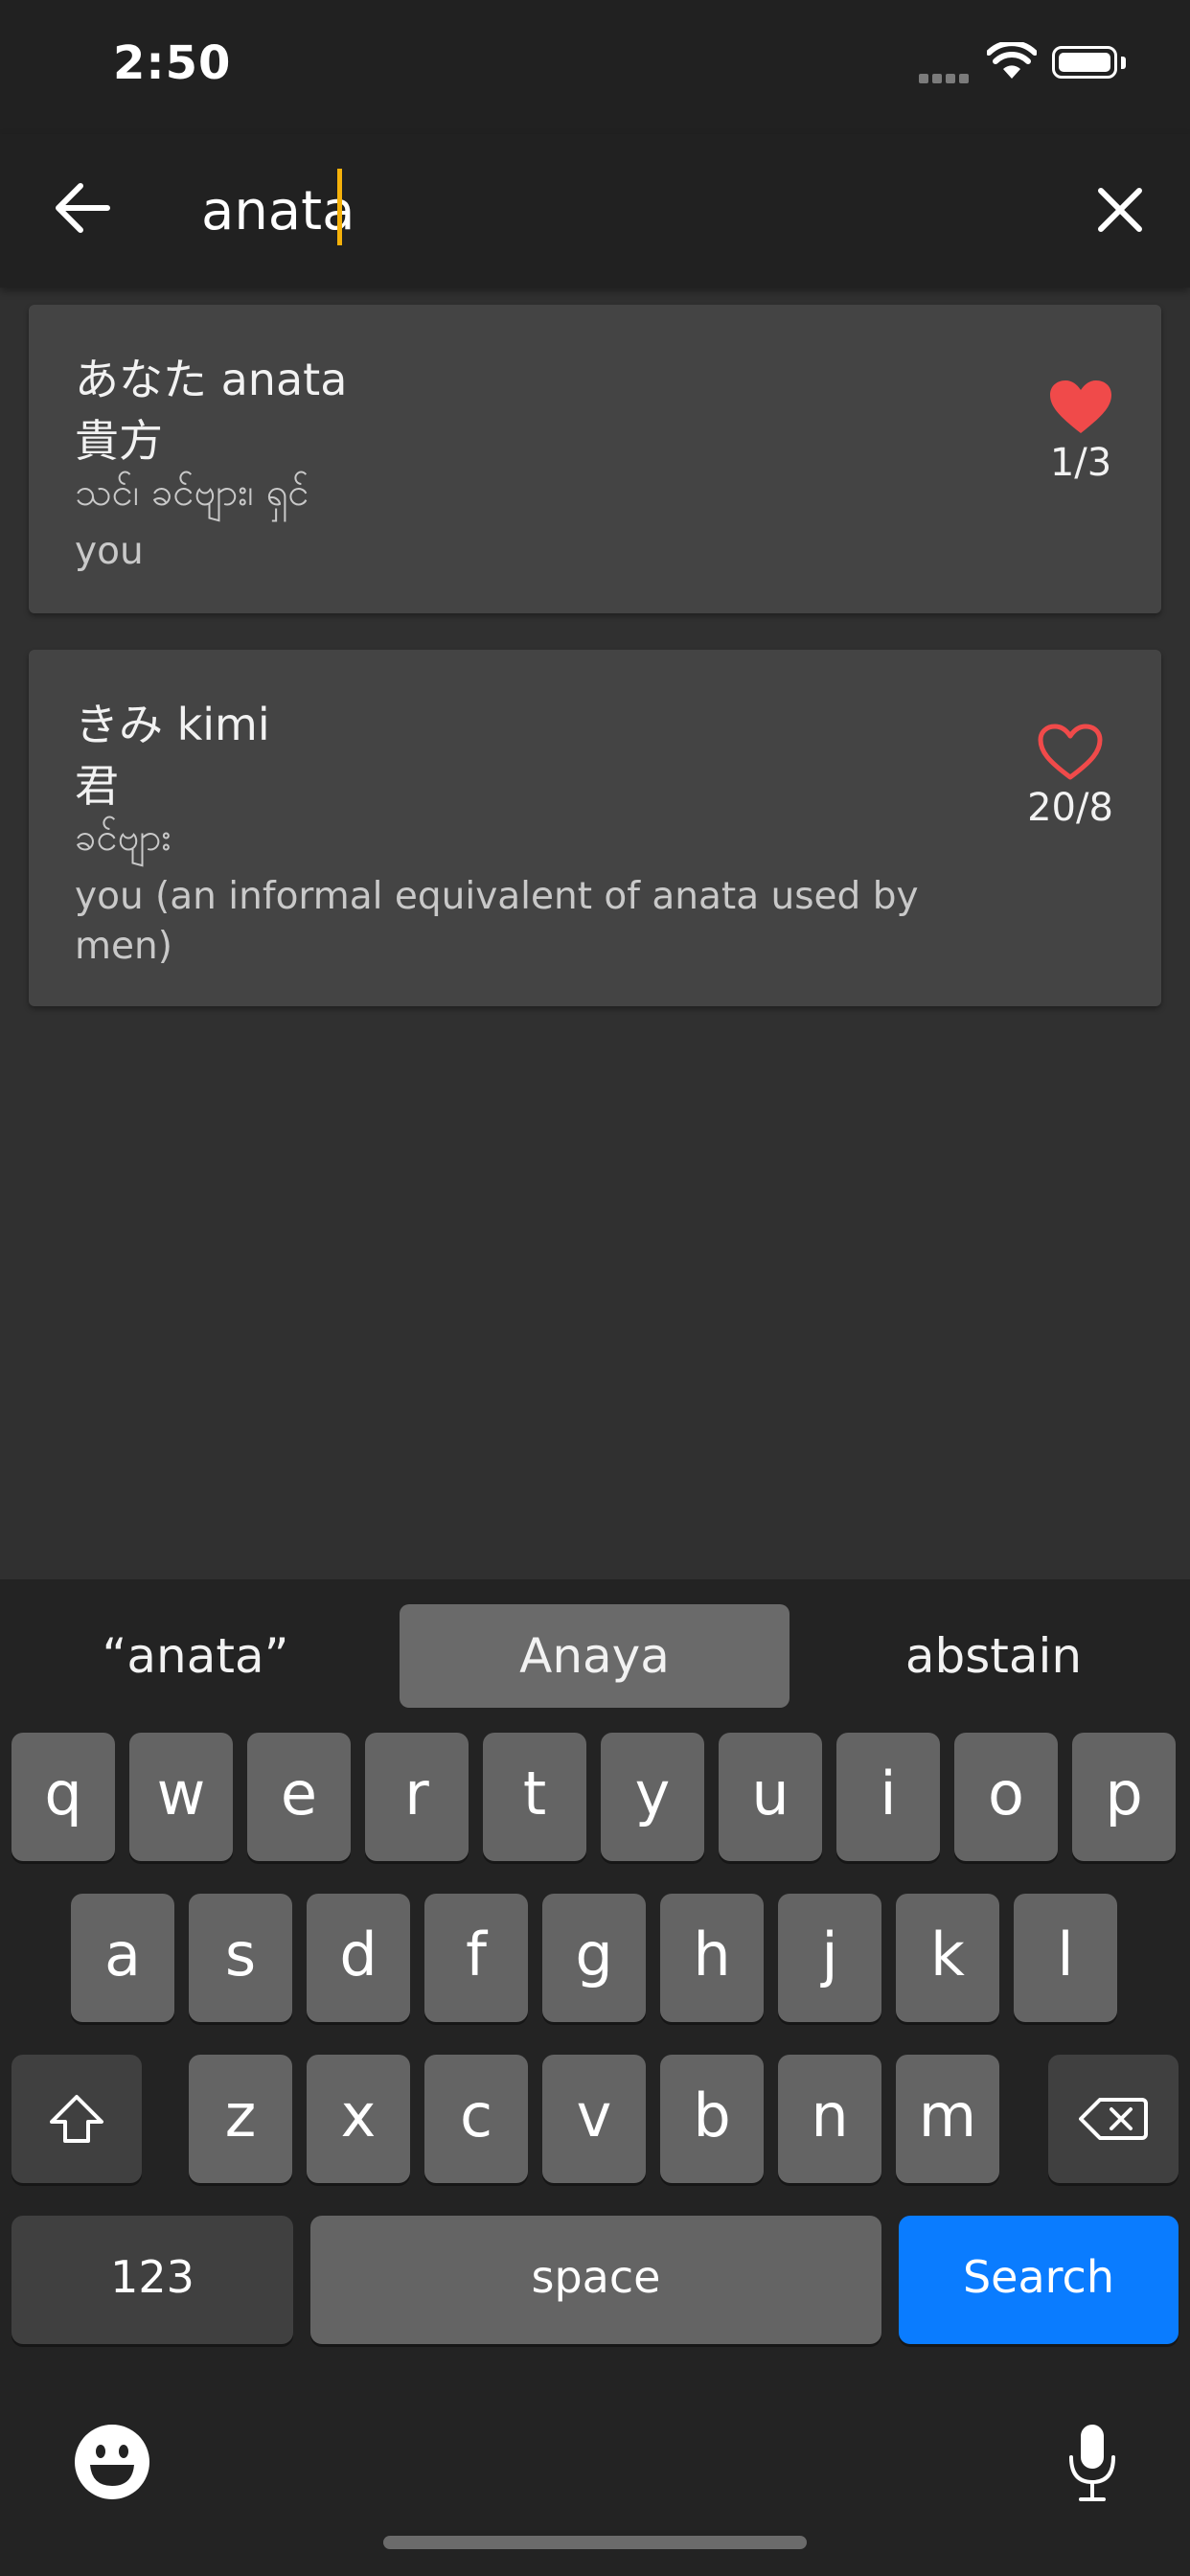 The width and height of the screenshot is (1190, 2576). Describe the element at coordinates (1012, 60) in the screenshot. I see `wifi-icon` at that location.